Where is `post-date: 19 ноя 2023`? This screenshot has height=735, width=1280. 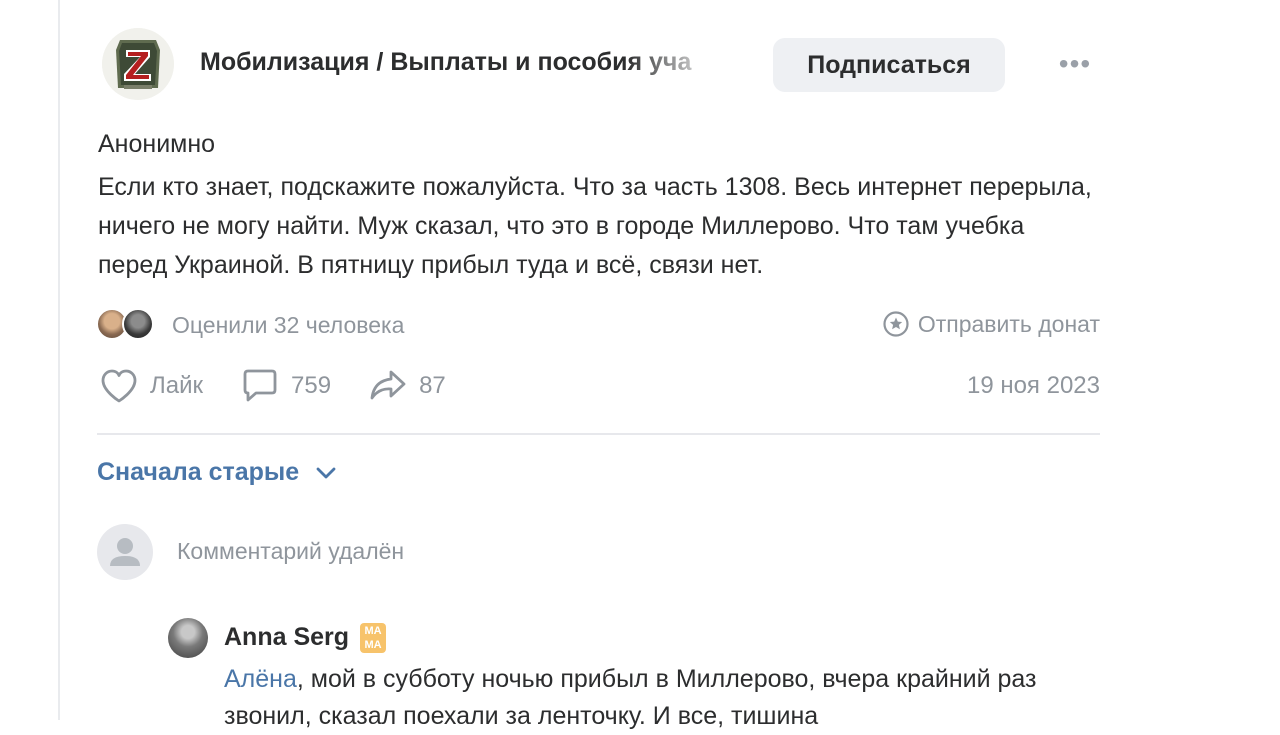
post-date: 19 ноя 2023 is located at coordinates (1033, 386).